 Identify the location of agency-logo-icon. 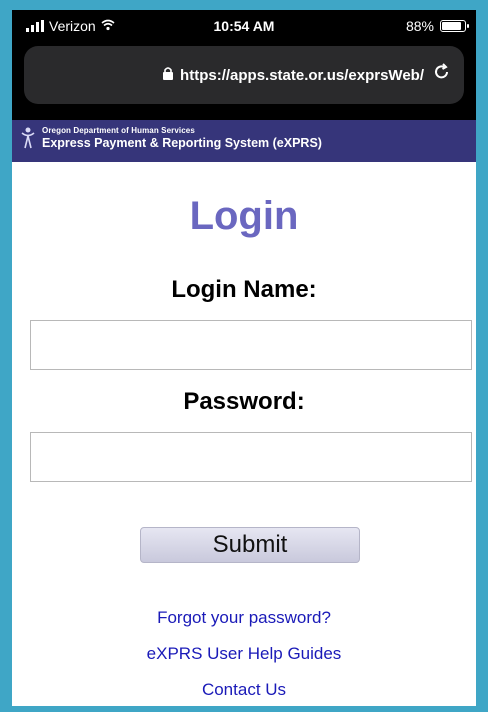
(28, 141).